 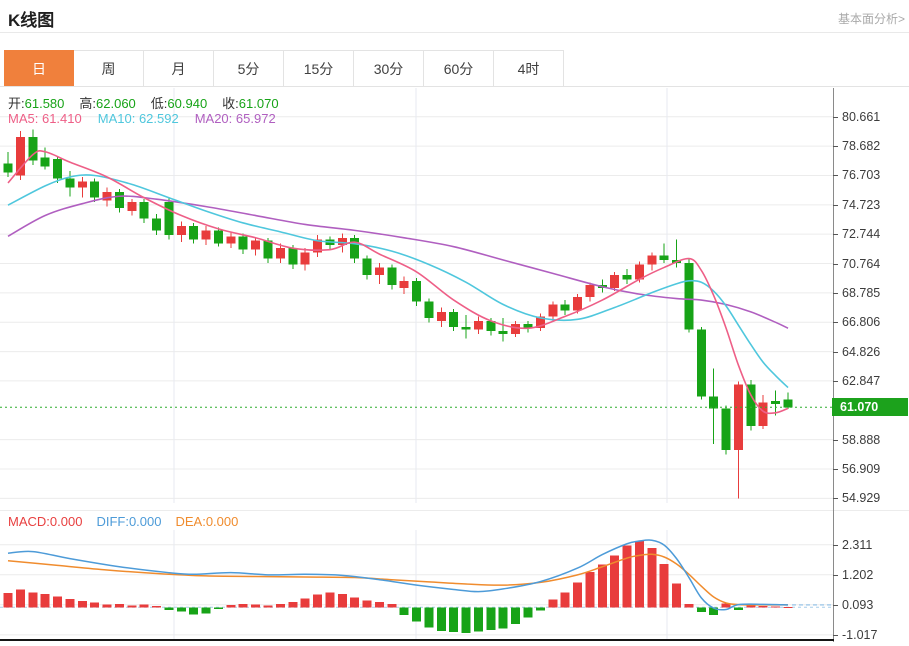 What do you see at coordinates (123, 521) in the screenshot?
I see `macd-legend: MACD:0.000 DIFF:0.000 DEA:0.000` at bounding box center [123, 521].